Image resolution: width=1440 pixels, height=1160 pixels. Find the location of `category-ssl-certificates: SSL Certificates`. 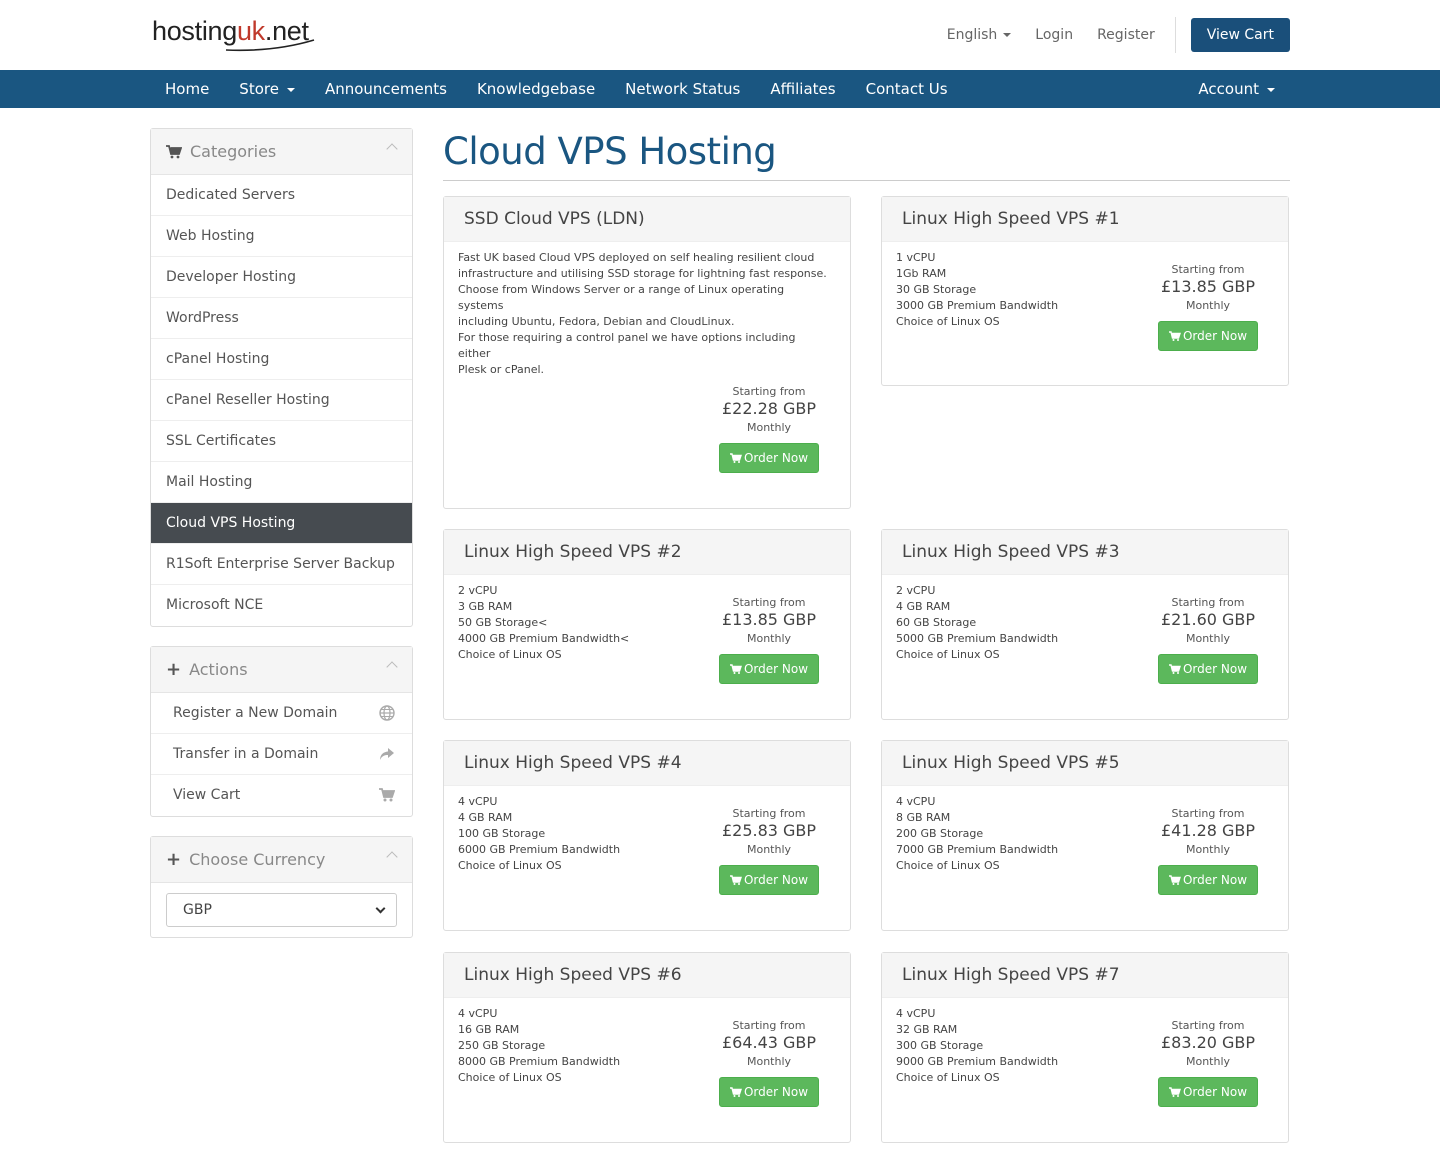

category-ssl-certificates: SSL Certificates is located at coordinates (281, 441).